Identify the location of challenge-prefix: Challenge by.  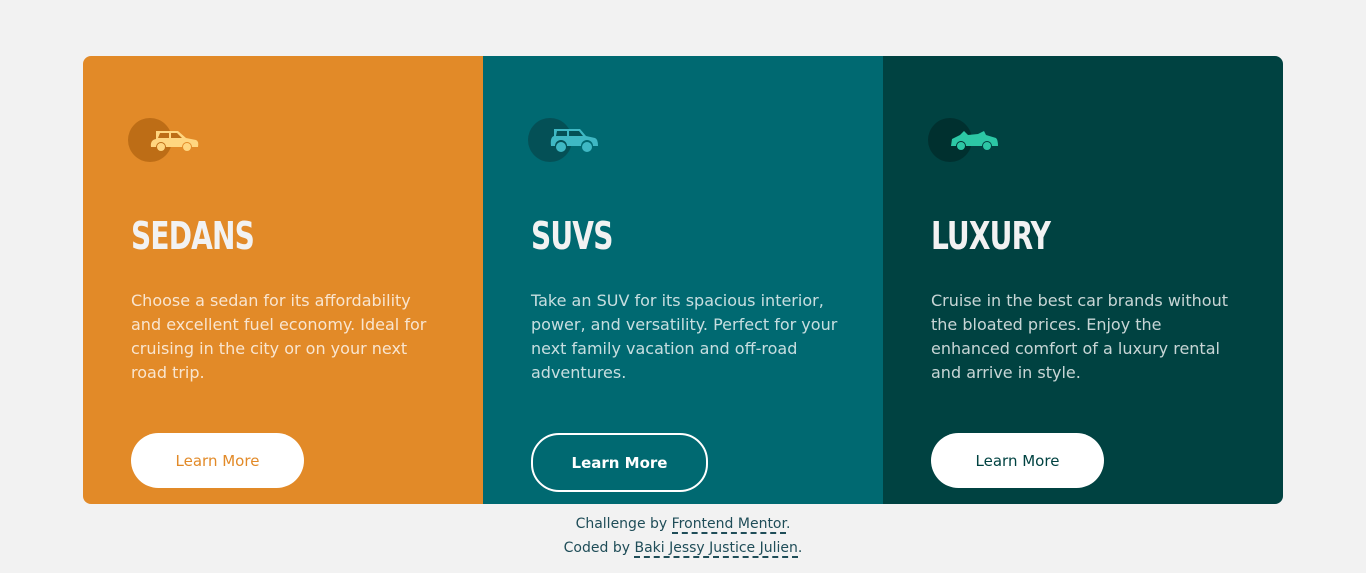
(623, 524).